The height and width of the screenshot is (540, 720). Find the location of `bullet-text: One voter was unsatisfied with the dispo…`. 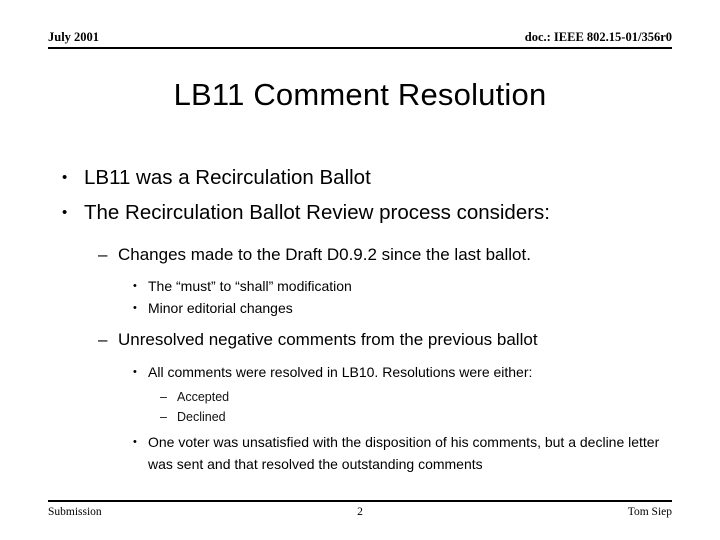

bullet-text: One voter was unsatisfied with the dispo… is located at coordinates (404, 453).